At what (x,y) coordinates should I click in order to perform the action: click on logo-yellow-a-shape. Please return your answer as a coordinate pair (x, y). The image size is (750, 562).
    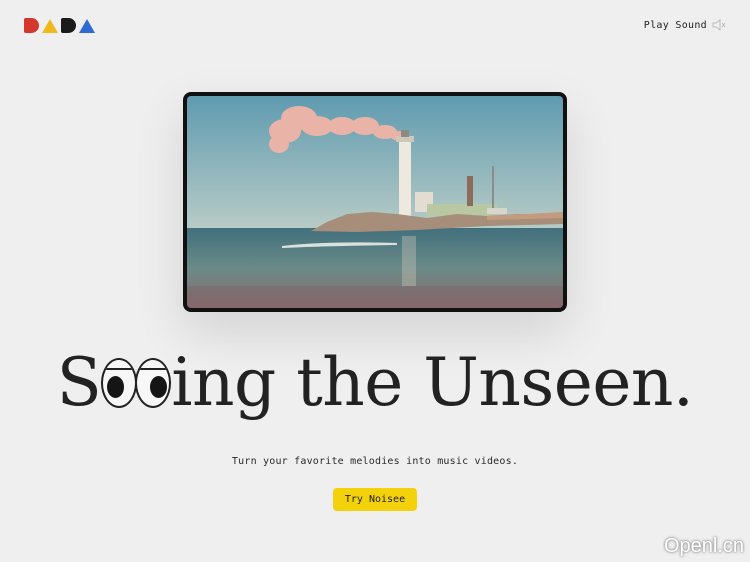
    Looking at the image, I should click on (50, 26).